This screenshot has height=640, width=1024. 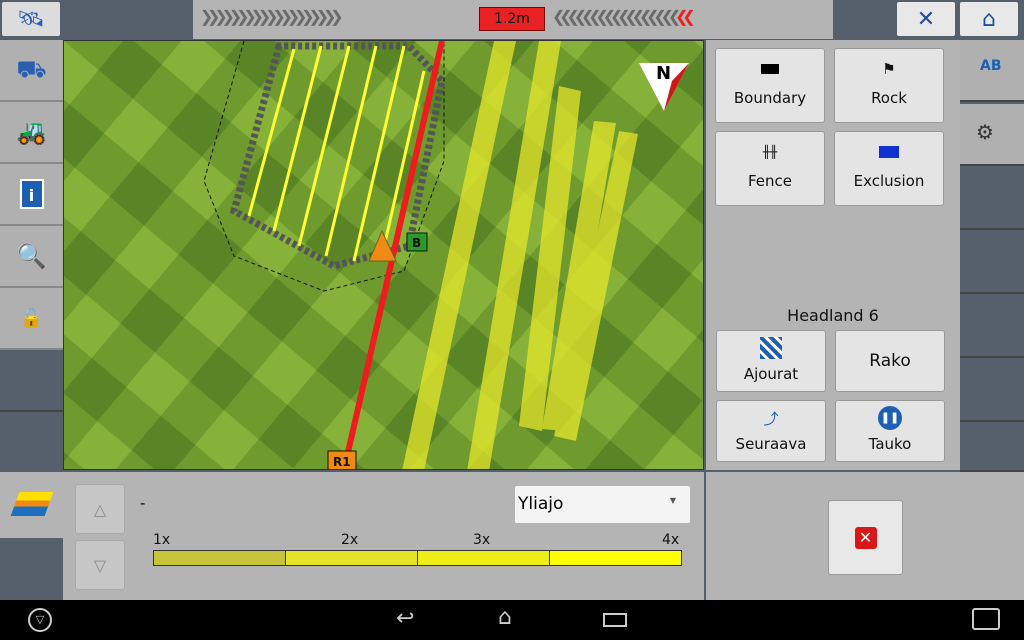 I want to click on mode-dropdown-value: Yliajo, so click(x=541, y=504).